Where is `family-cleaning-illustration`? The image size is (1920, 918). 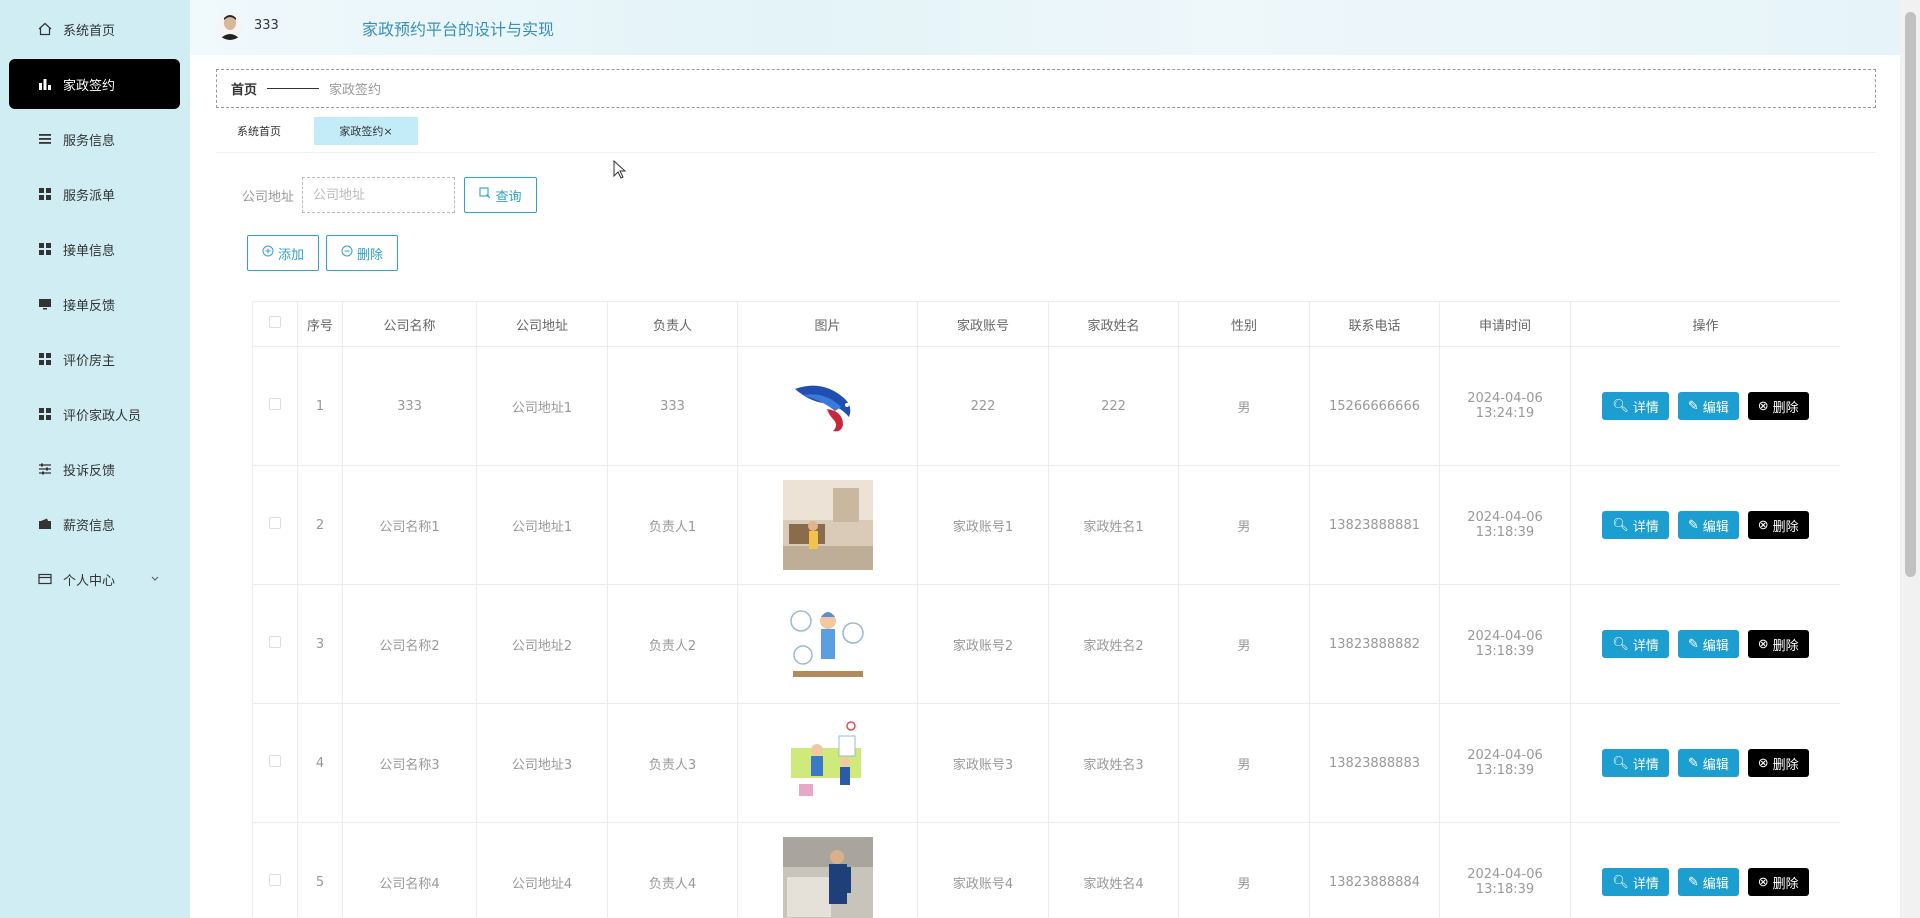
family-cleaning-illustration is located at coordinates (827, 763).